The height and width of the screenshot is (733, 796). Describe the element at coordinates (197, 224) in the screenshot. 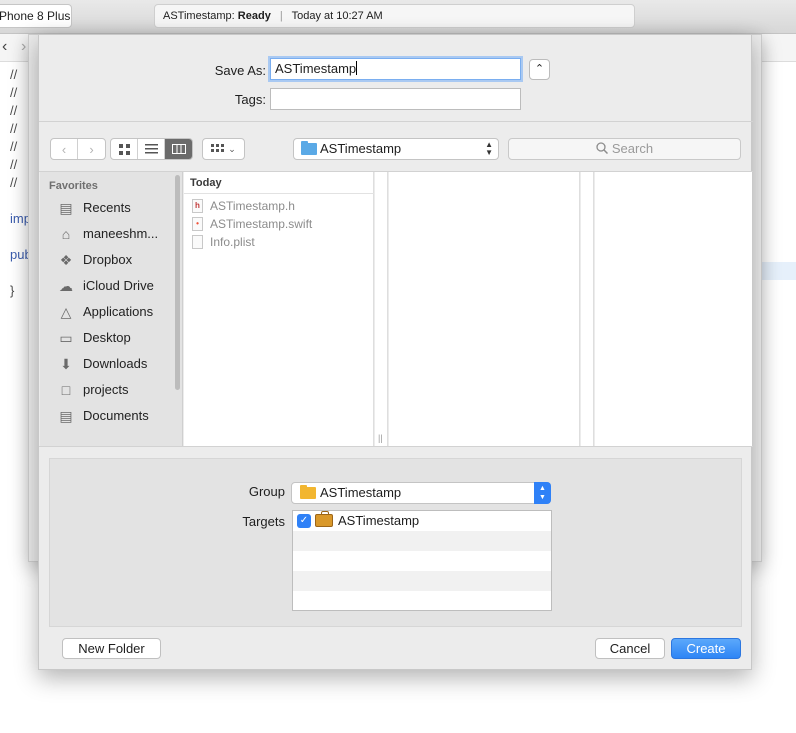

I see `swift-file-icon: •` at that location.